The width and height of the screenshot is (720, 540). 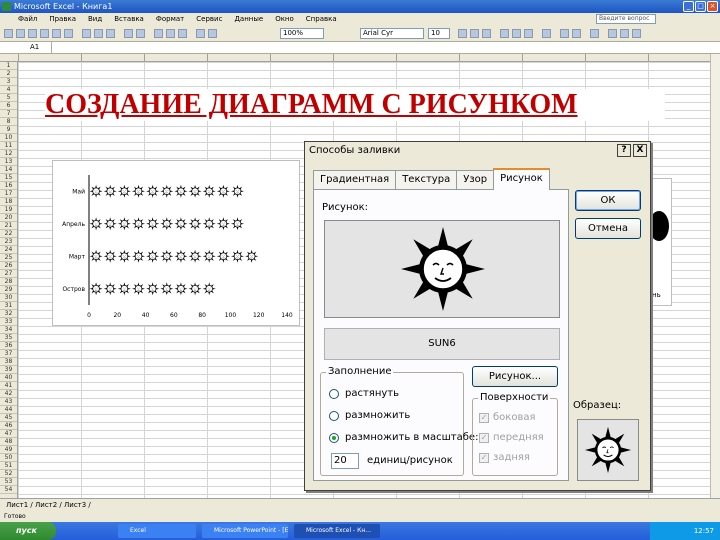 I want to click on menu-view: Вид, so click(x=95, y=19).